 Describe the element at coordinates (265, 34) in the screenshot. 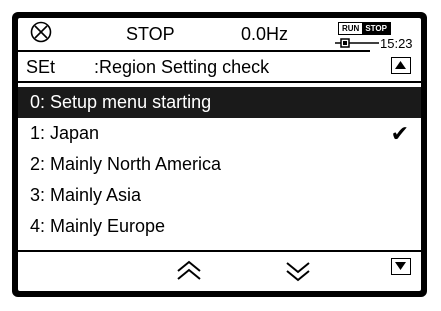

I see `output-frequency: 0.0Hz` at that location.